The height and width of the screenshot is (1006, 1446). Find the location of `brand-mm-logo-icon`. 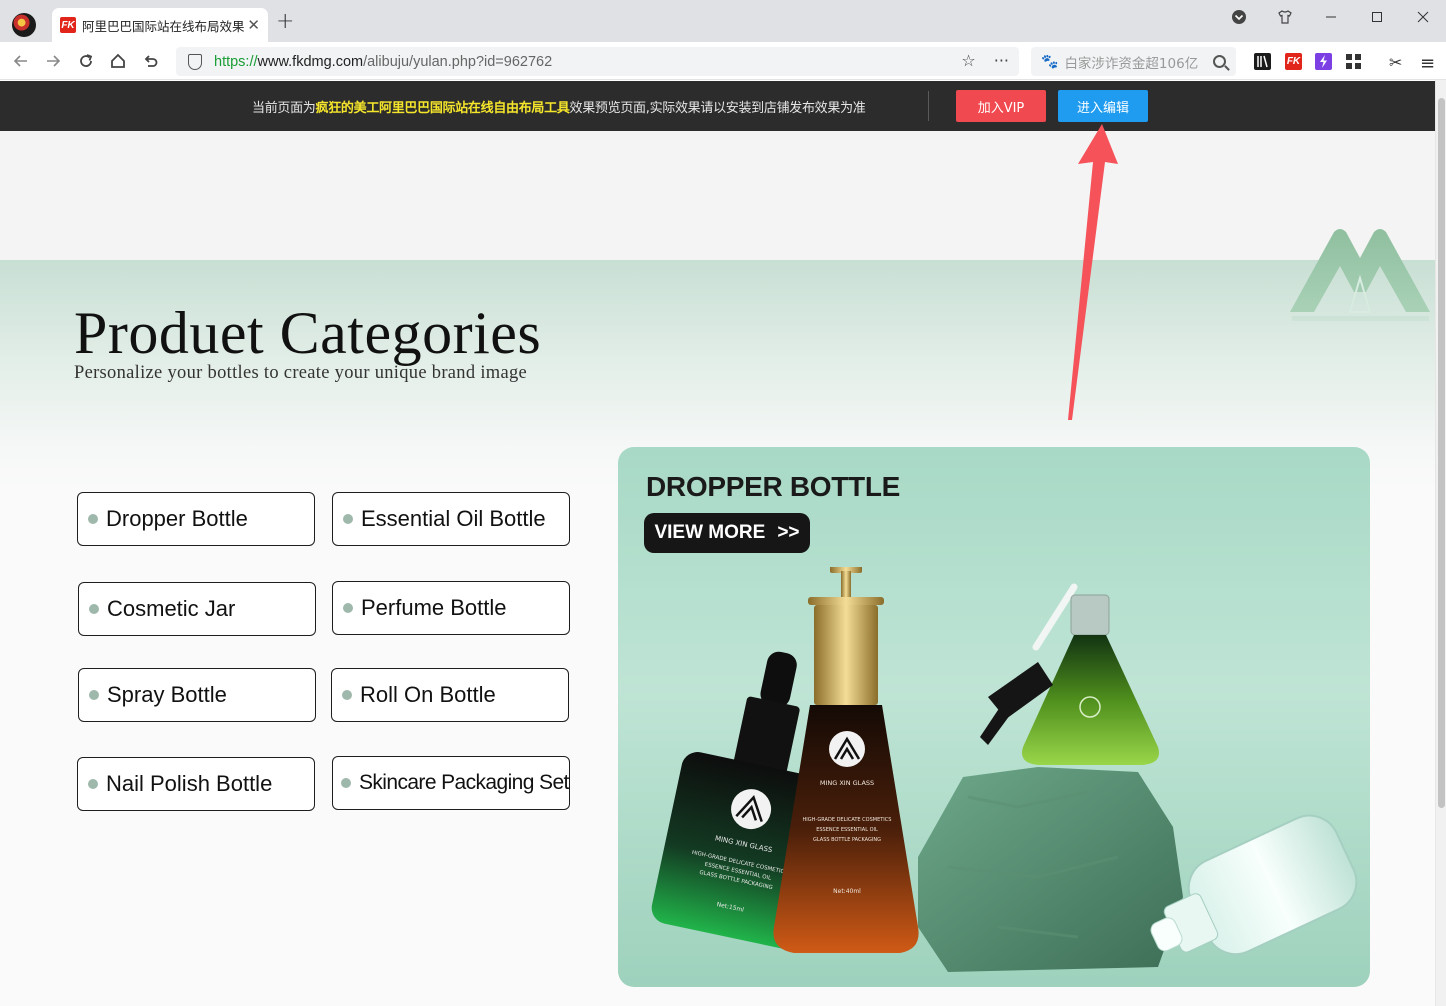

brand-mm-logo-icon is located at coordinates (1360, 275).